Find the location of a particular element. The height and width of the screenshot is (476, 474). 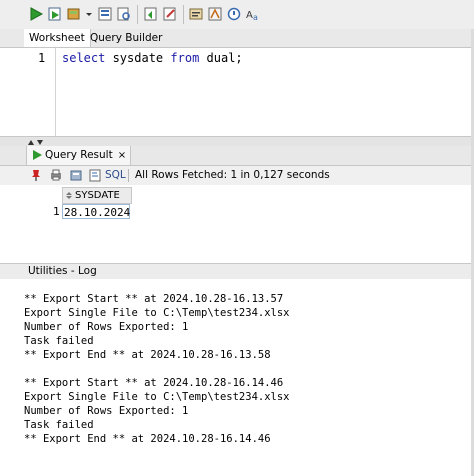

table-cell: 28.10.2024 is located at coordinates (96, 211).